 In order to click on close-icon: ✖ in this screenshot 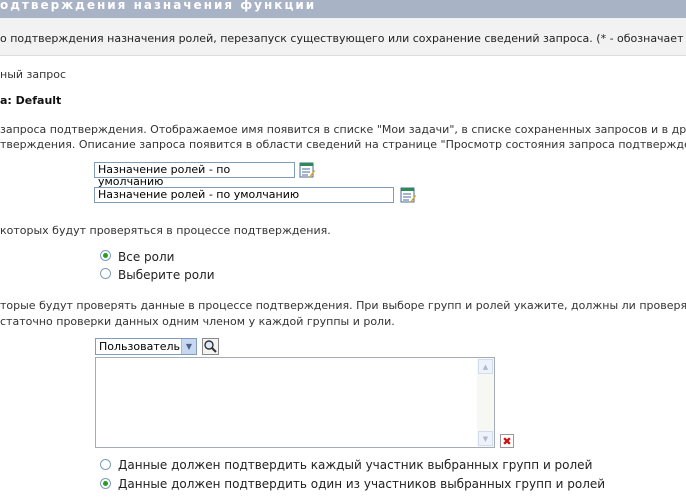, I will do `click(507, 441)`.